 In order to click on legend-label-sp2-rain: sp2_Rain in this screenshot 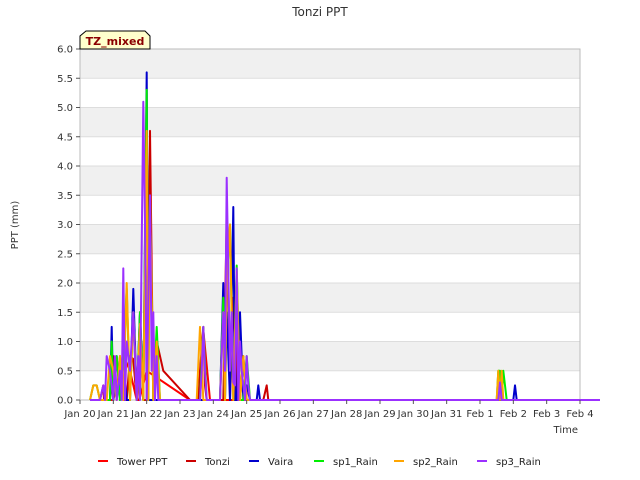, I will do `click(435, 462)`.